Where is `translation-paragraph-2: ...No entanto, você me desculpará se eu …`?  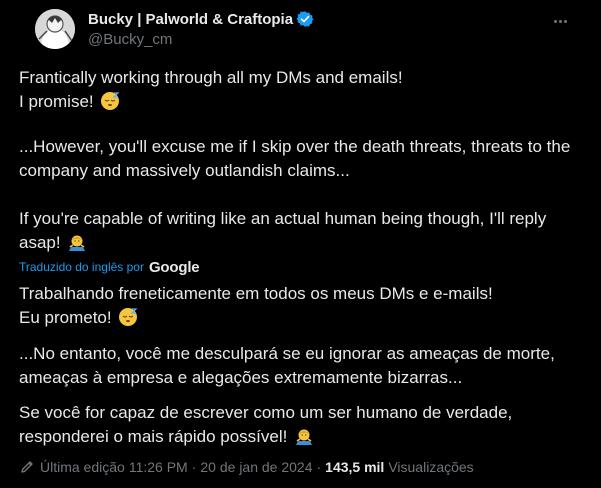
translation-paragraph-2: ...No entanto, você me desculpará se eu … is located at coordinates (303, 366).